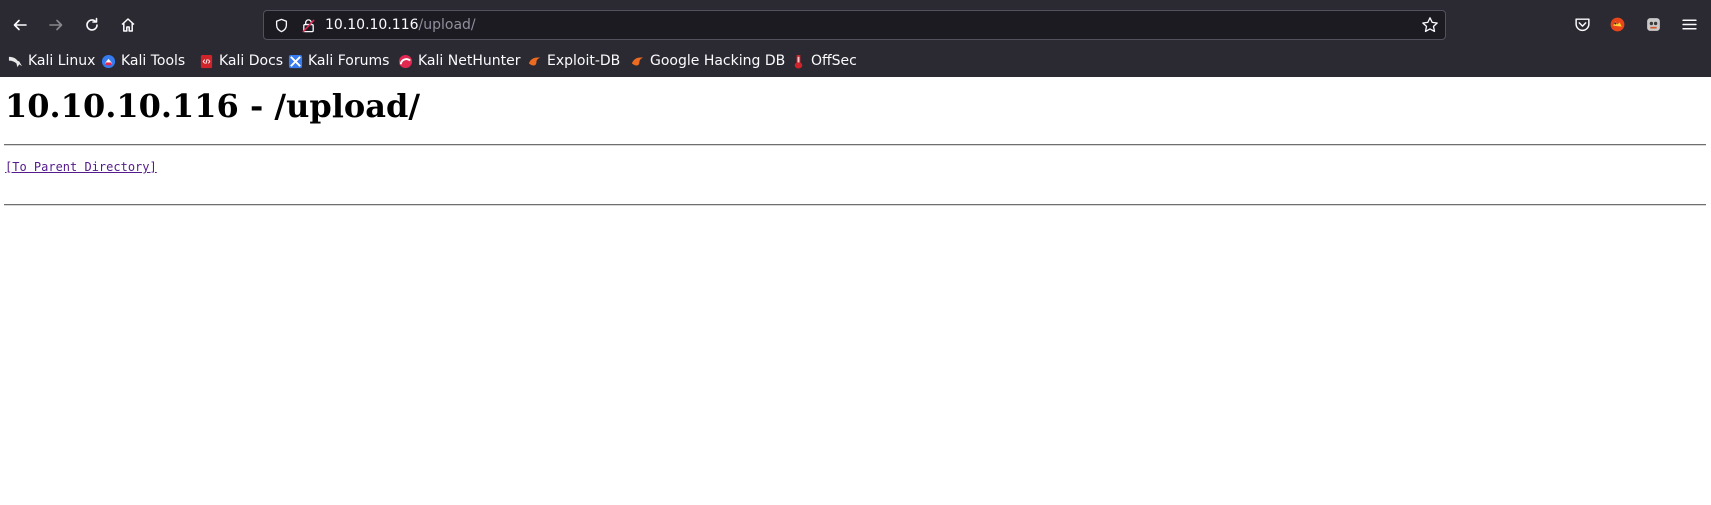  I want to click on forward-arrow-icon, so click(56, 25).